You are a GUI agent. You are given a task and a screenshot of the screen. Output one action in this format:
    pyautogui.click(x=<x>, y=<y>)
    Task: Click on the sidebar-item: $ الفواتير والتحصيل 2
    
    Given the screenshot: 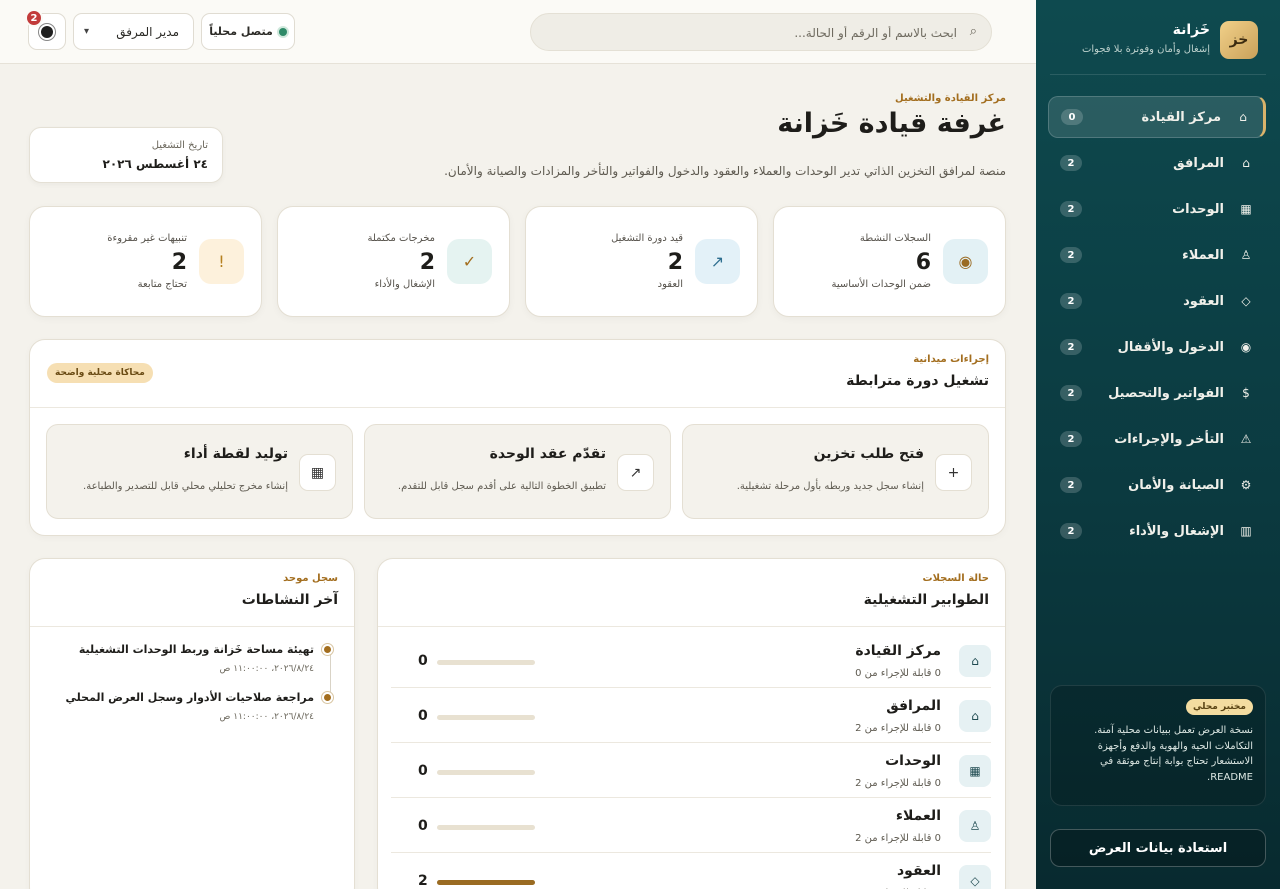 What is the action you would take?
    pyautogui.click(x=1157, y=393)
    